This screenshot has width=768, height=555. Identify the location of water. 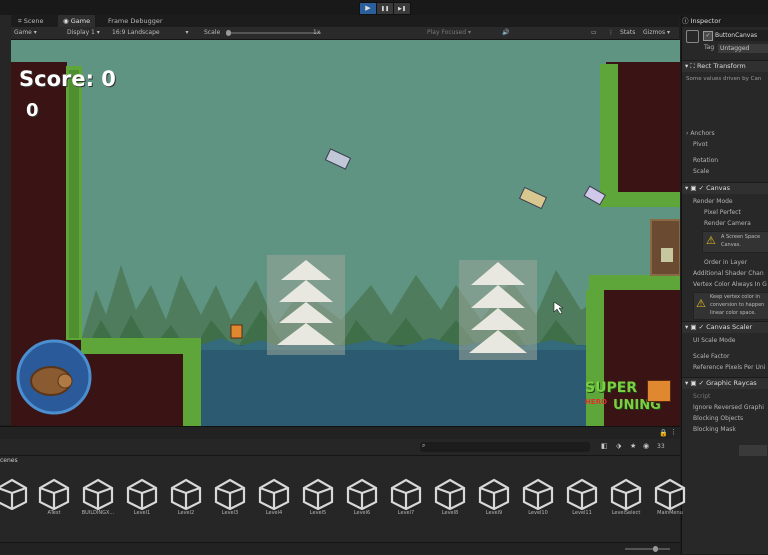
(401, 385).